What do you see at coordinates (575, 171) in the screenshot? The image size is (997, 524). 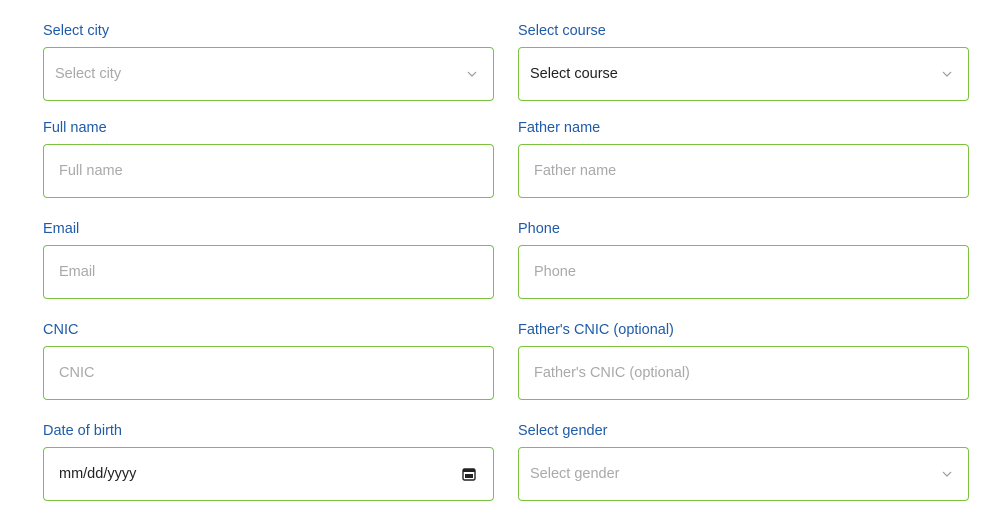 I see `father-name-placeholder: Father name` at bounding box center [575, 171].